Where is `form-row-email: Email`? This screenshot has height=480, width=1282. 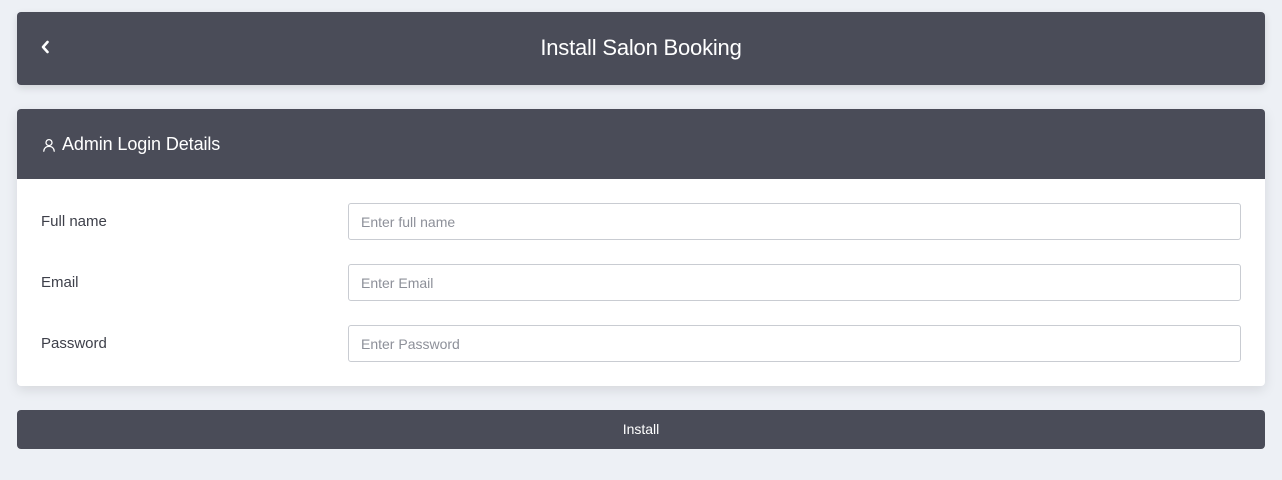 form-row-email: Email is located at coordinates (641, 283).